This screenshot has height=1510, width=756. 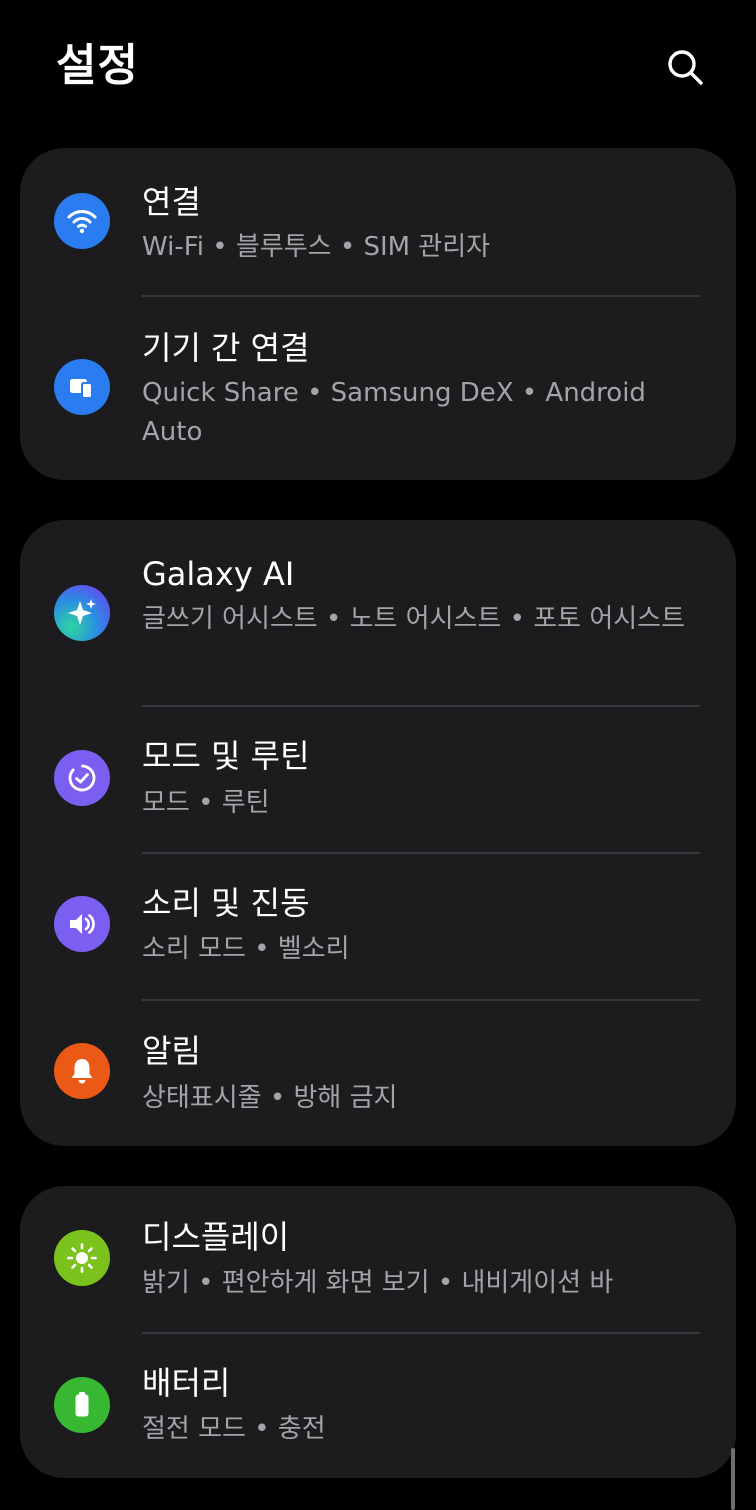 I want to click on connected-devices-icon, so click(x=82, y=387).